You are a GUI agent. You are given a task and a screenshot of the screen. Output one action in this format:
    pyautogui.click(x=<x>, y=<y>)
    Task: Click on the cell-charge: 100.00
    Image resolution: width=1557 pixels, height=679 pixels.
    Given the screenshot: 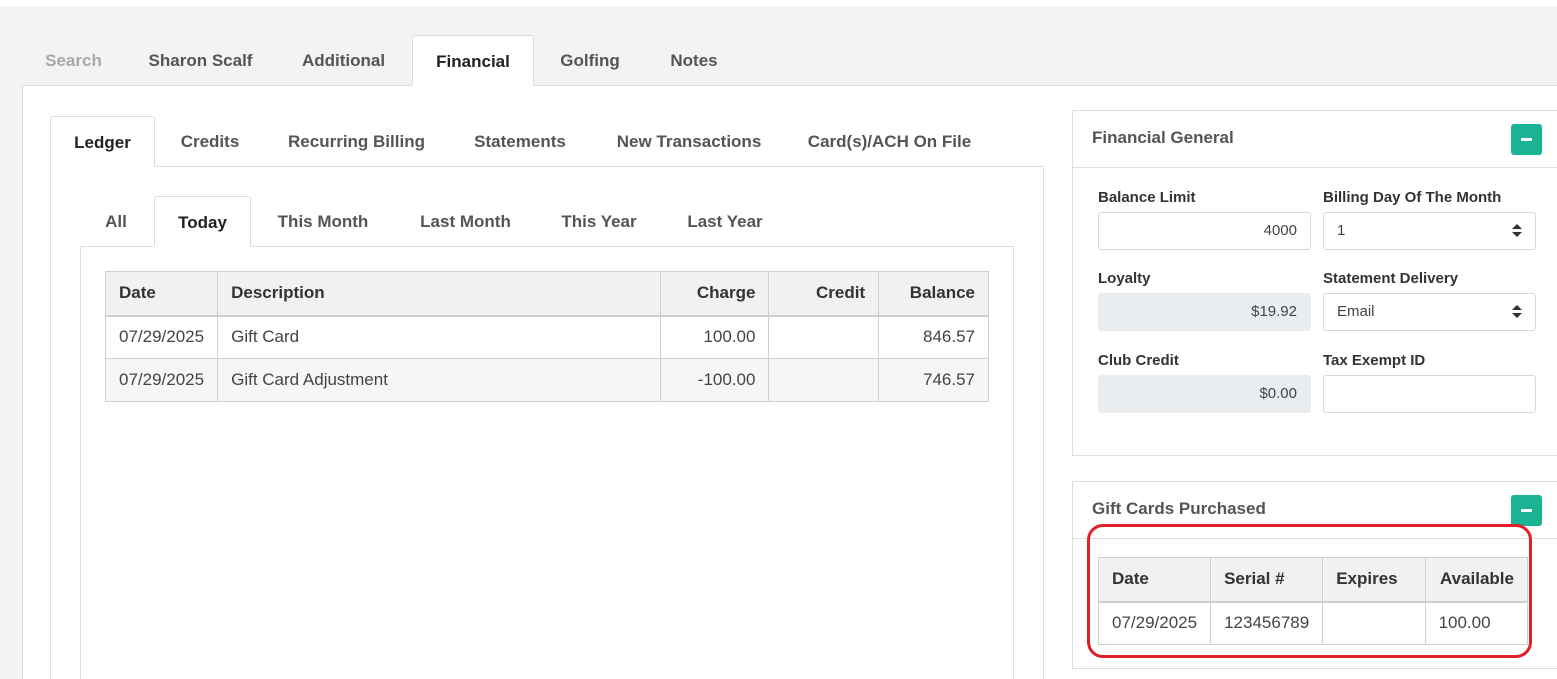 What is the action you would take?
    pyautogui.click(x=714, y=337)
    